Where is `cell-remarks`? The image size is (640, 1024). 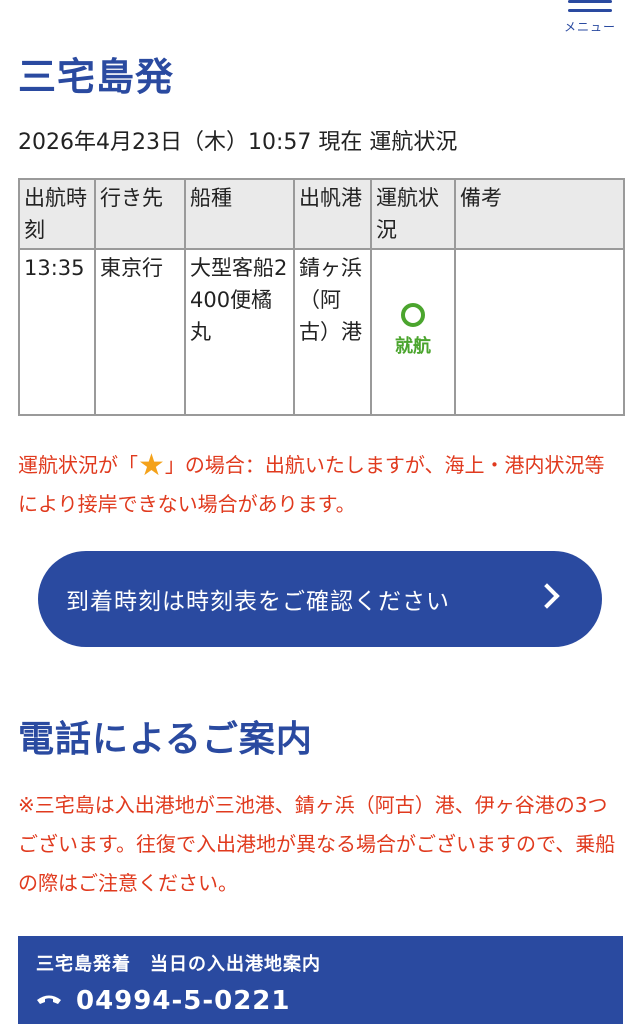
cell-remarks is located at coordinates (539, 332).